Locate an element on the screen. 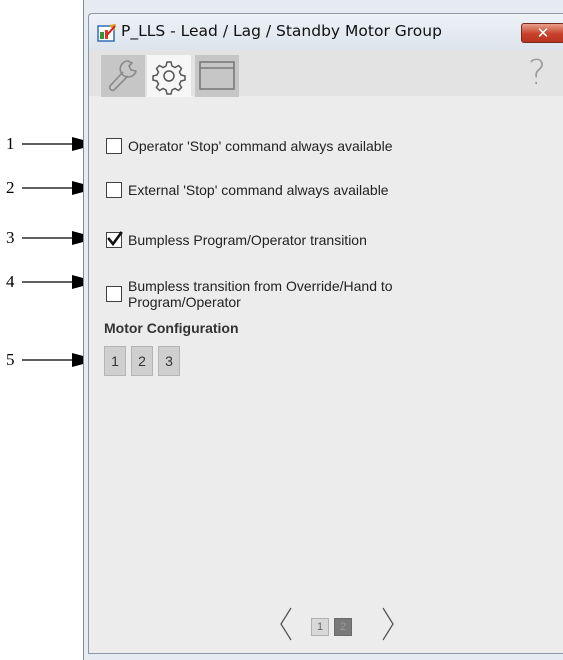  app-faceplate-icon is located at coordinates (106, 33).